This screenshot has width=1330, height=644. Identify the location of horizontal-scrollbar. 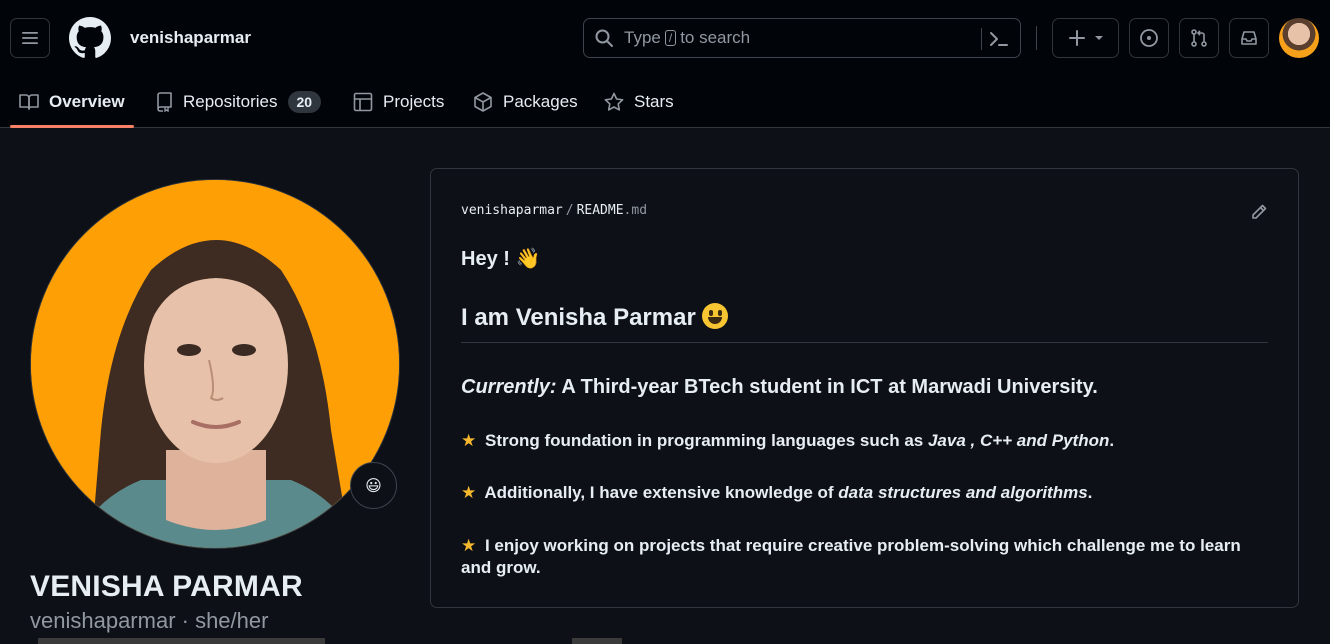
(181, 641).